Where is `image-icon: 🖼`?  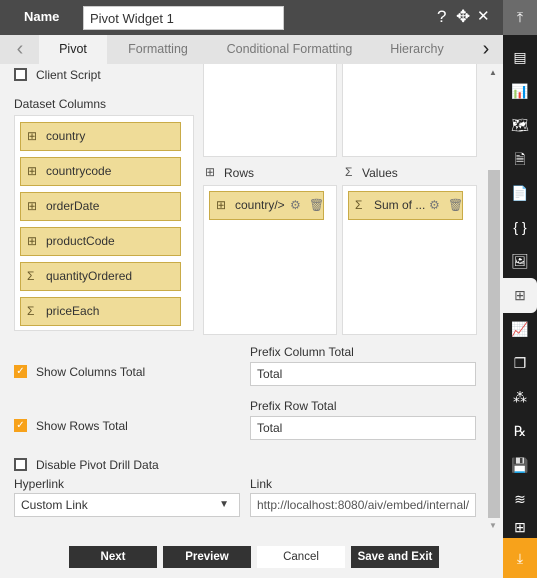 image-icon: 🖼 is located at coordinates (520, 261).